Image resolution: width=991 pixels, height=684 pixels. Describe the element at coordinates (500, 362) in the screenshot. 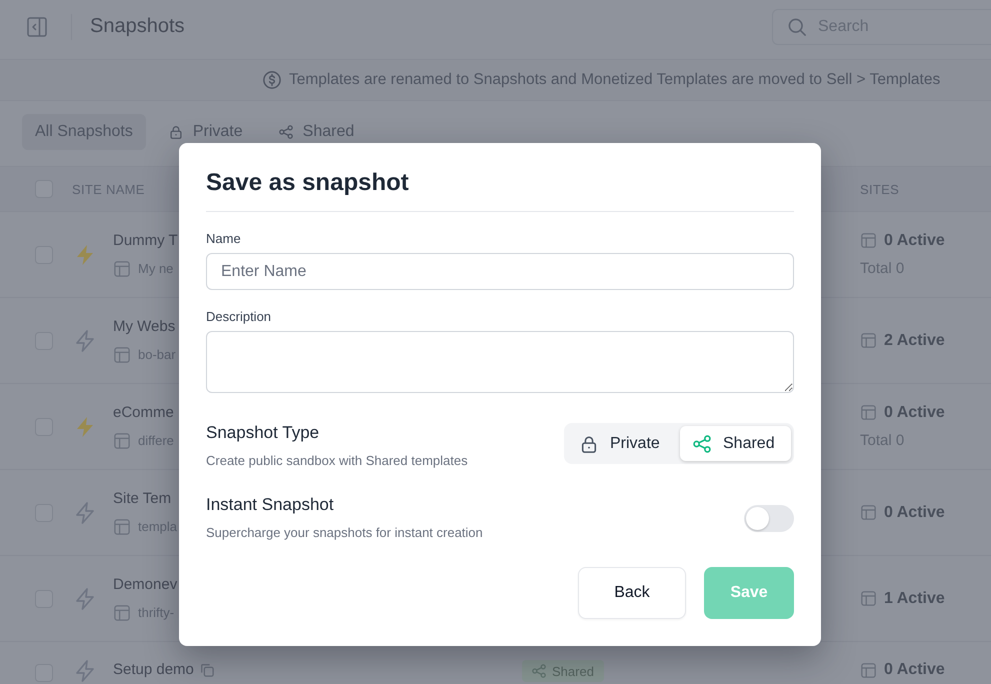

I see `description-input` at that location.